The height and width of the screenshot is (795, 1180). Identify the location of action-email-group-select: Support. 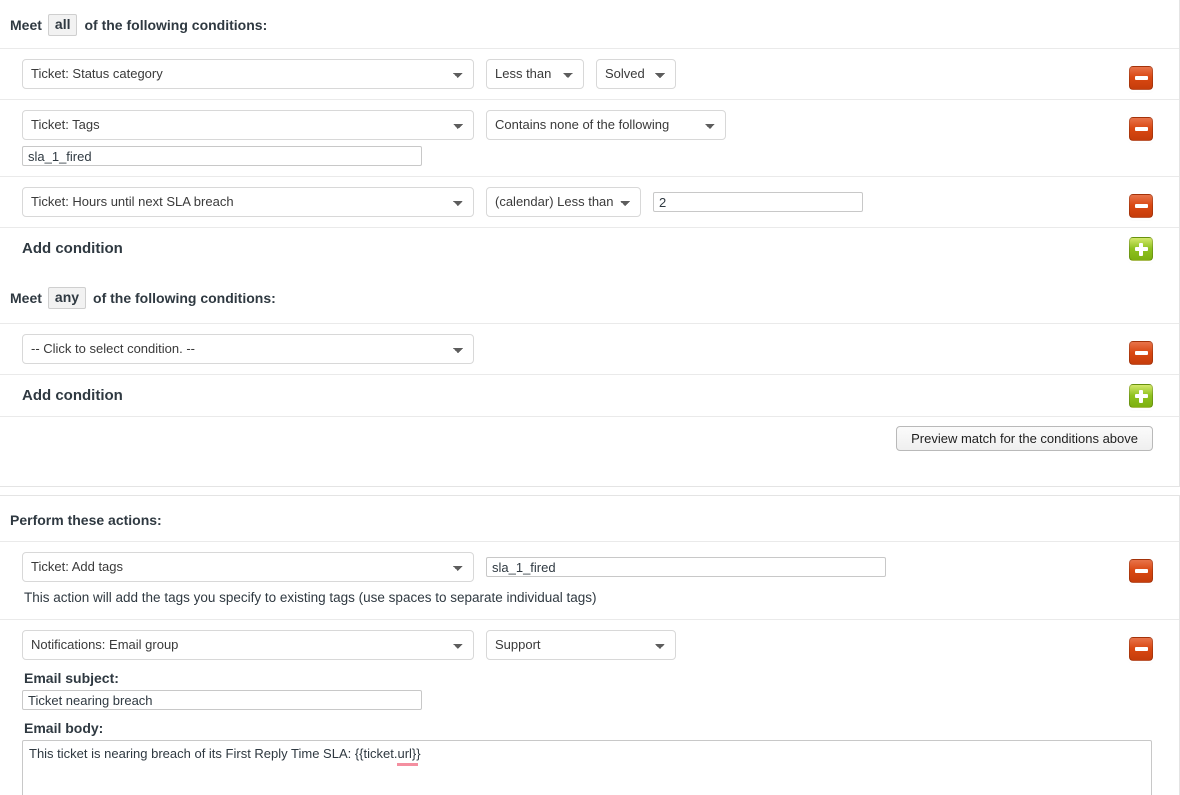
(581, 645).